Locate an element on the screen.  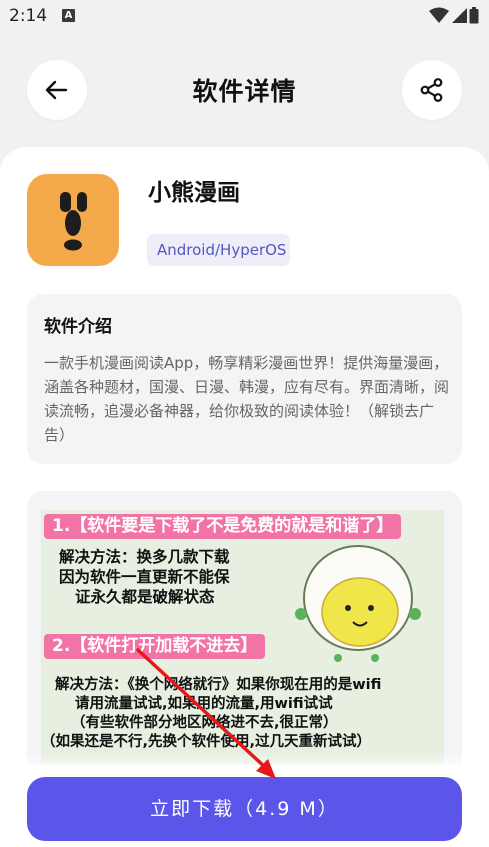
status-time: 2:14 is located at coordinates (28, 16).